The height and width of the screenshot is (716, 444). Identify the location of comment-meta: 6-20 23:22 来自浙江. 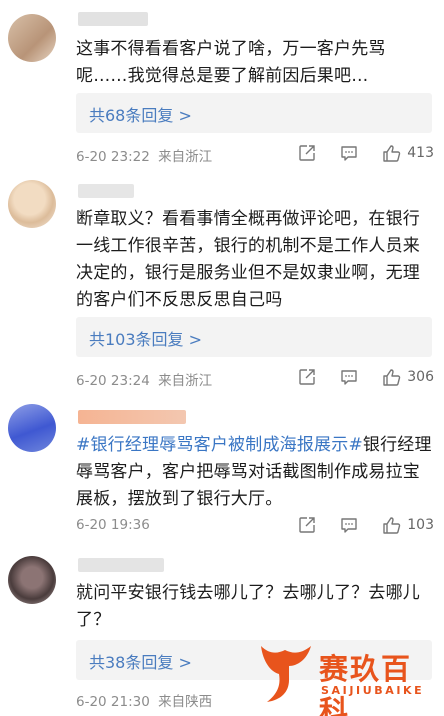
(144, 155).